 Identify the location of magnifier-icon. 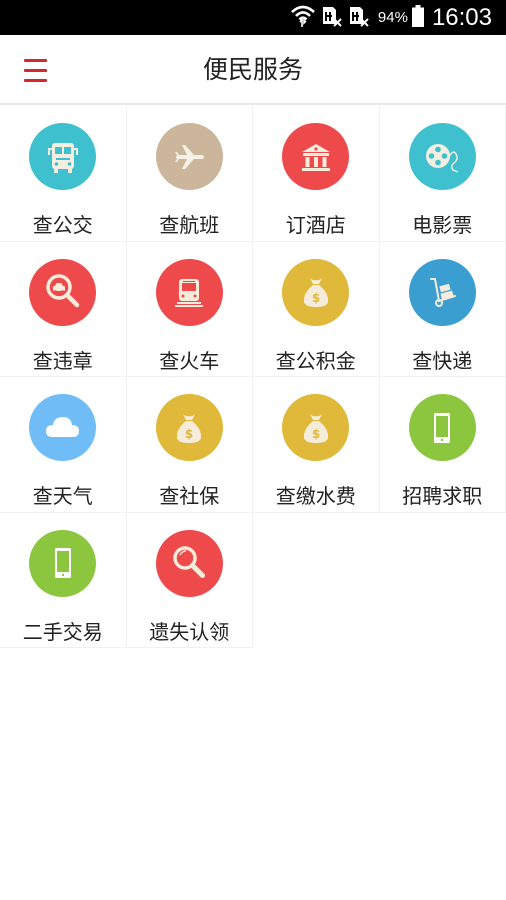
(189, 562).